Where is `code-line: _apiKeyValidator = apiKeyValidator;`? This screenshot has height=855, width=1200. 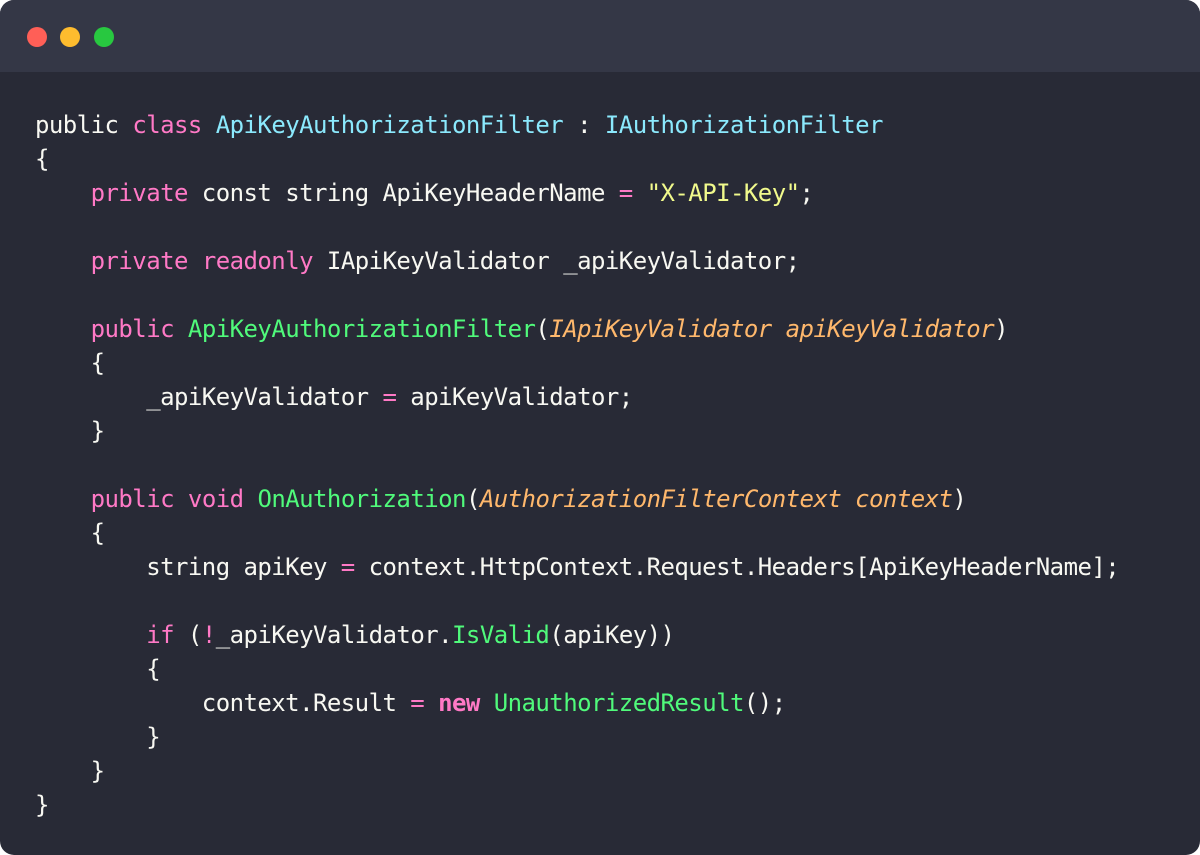 code-line: _apiKeyValidator = apiKeyValidator; is located at coordinates (577, 397).